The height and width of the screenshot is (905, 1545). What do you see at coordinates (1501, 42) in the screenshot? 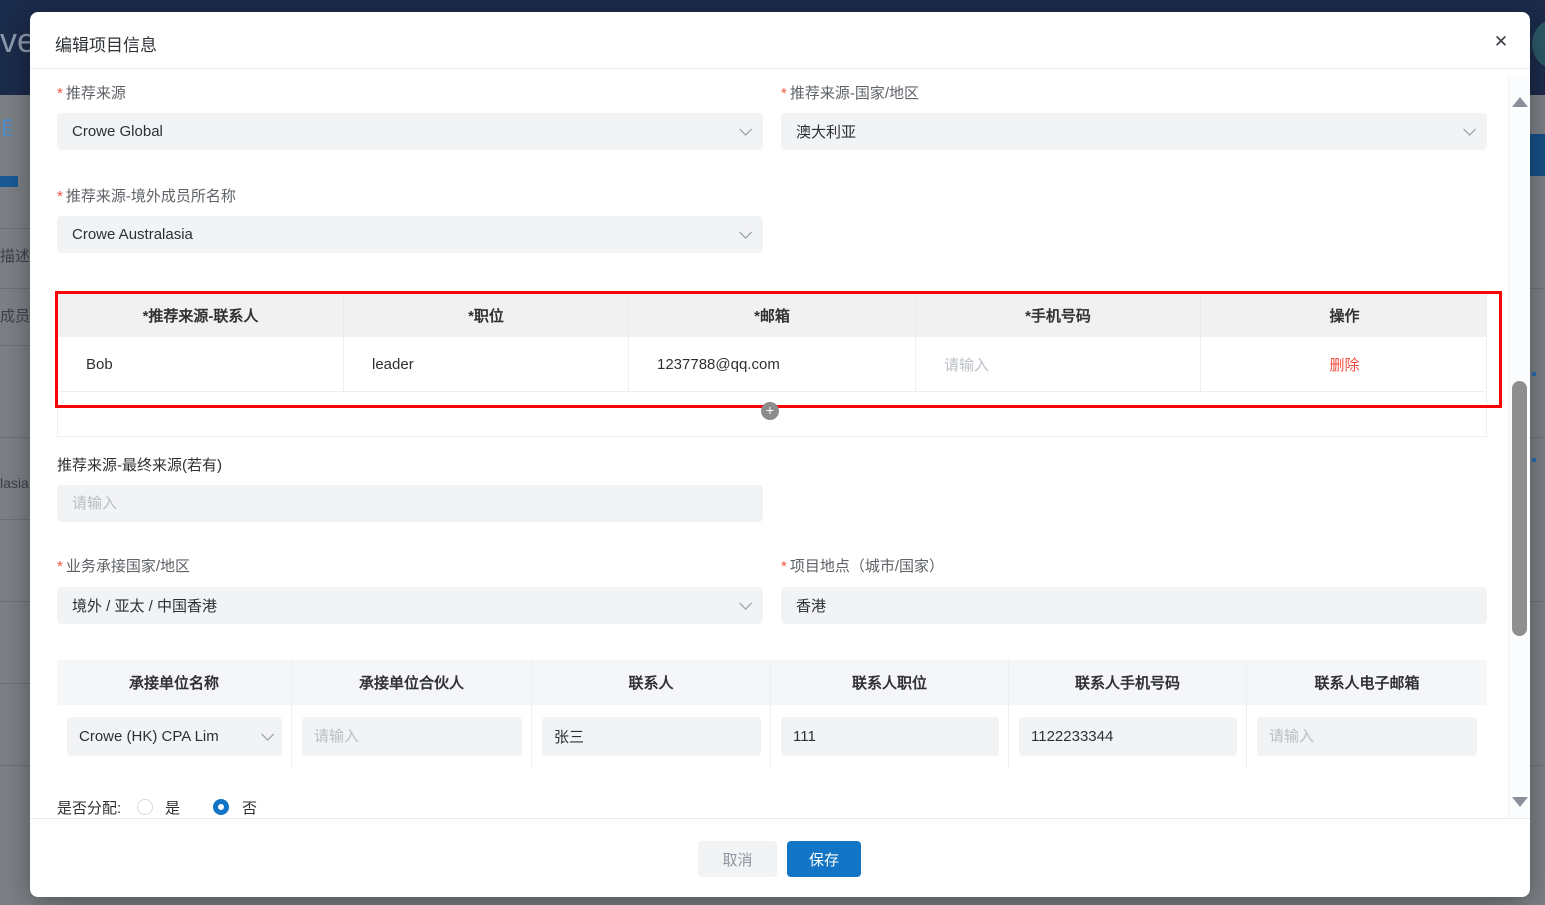
I see `close-icon: ✕` at bounding box center [1501, 42].